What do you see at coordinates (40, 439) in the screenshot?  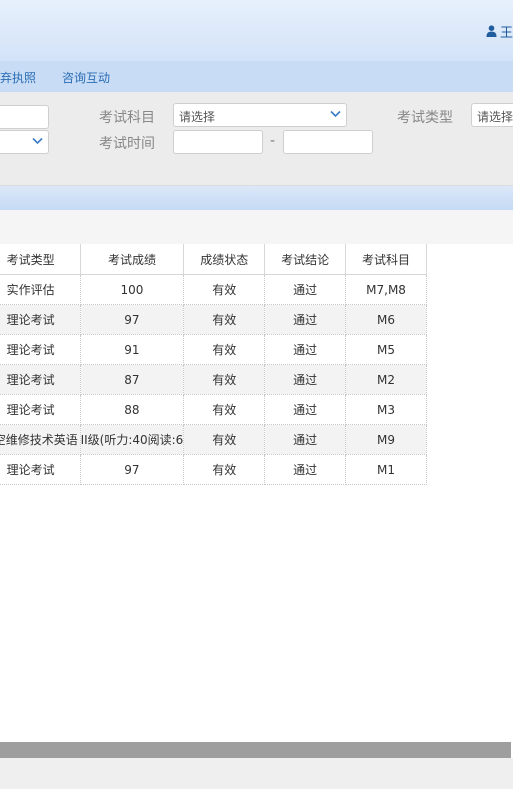 I see `table-cell: 航空维修技术英语` at bounding box center [40, 439].